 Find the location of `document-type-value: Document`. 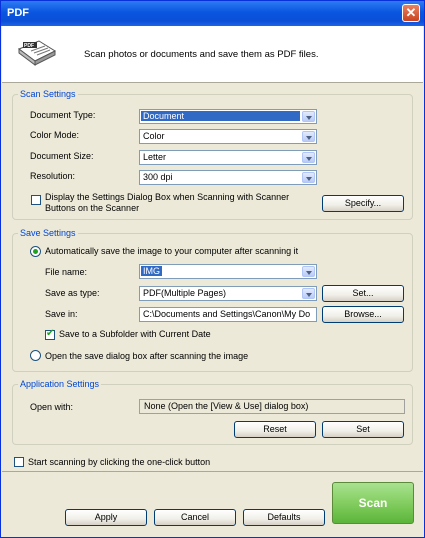

document-type-value: Document is located at coordinates (220, 116).